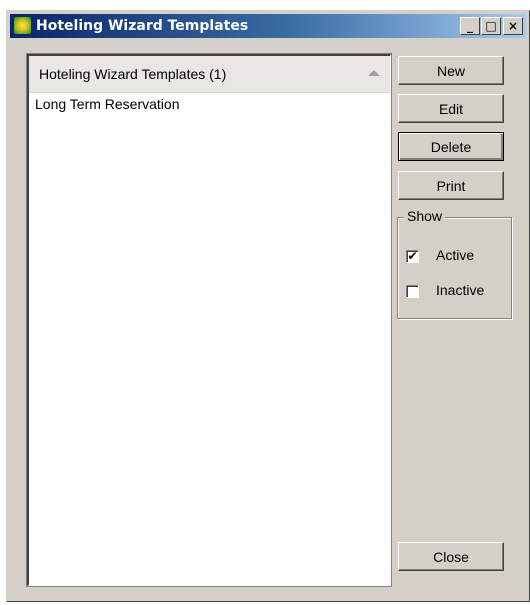 The width and height of the screenshot is (530, 605). I want to click on list-column-header-label: Hoteling Wizard Templates (1), so click(133, 74).